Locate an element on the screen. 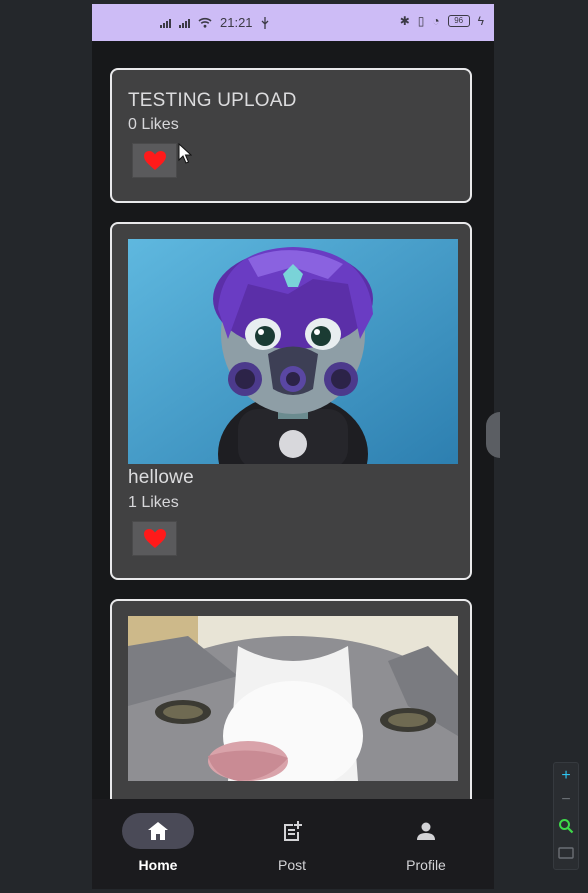 The width and height of the screenshot is (588, 893). nav-item-home: Home is located at coordinates (158, 844).